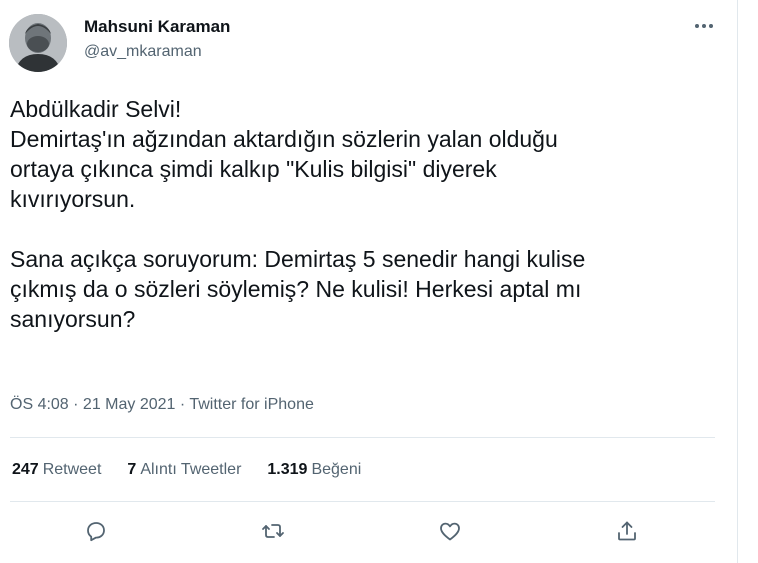  What do you see at coordinates (362, 437) in the screenshot?
I see `divider-top` at bounding box center [362, 437].